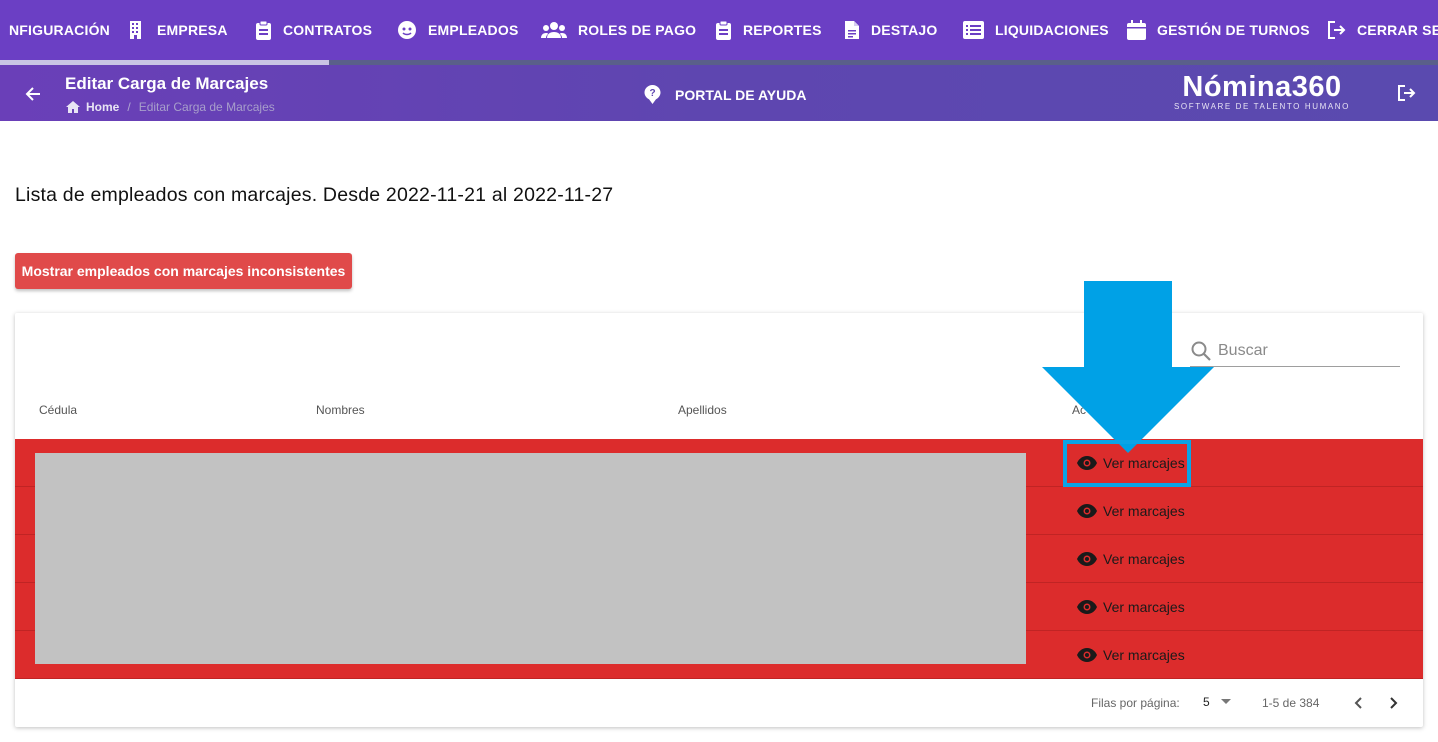  I want to click on nav-item-label: REPORTES, so click(782, 30).